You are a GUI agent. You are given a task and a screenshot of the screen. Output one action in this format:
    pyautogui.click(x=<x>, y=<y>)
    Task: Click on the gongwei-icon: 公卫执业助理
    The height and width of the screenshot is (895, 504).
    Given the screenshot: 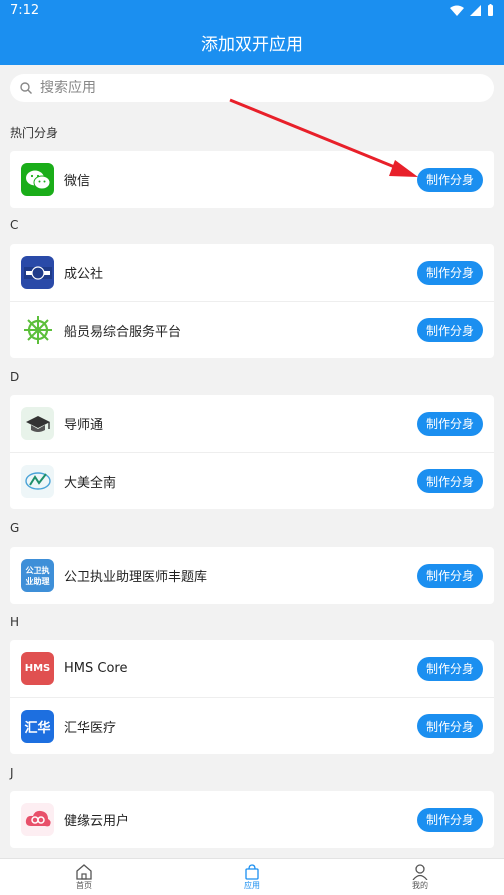 What is the action you would take?
    pyautogui.click(x=37, y=575)
    